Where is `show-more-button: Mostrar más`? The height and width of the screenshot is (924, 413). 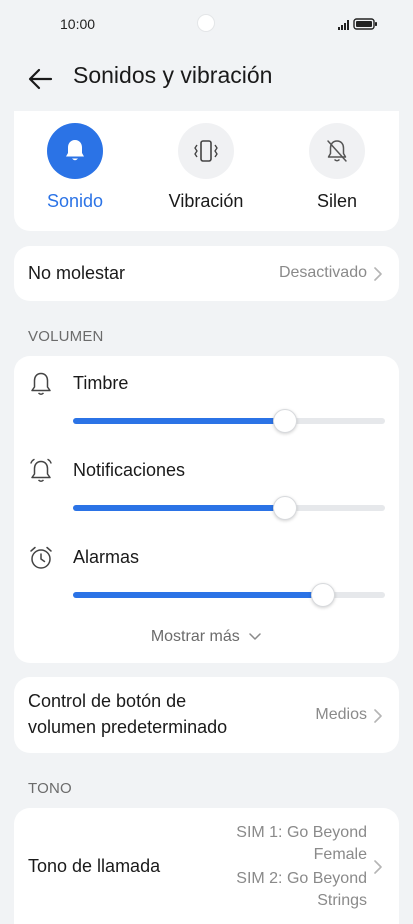
show-more-button: Mostrar más is located at coordinates (206, 637).